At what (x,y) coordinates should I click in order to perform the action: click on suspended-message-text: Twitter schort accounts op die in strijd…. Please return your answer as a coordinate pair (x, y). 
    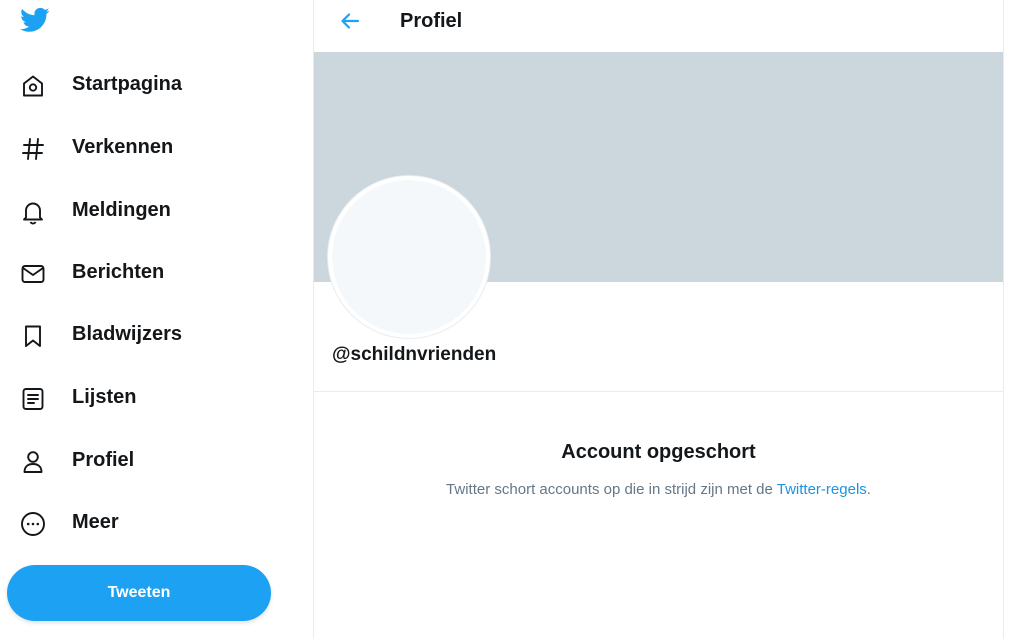
    Looking at the image, I should click on (611, 489).